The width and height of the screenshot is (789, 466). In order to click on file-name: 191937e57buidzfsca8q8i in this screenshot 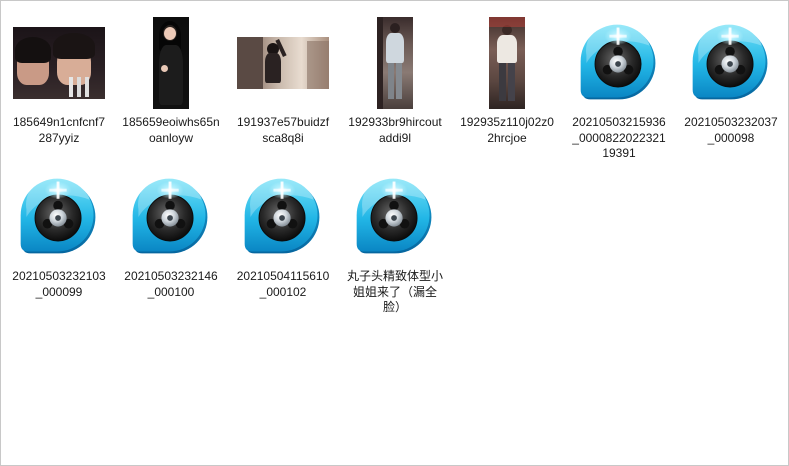, I will do `click(283, 130)`.